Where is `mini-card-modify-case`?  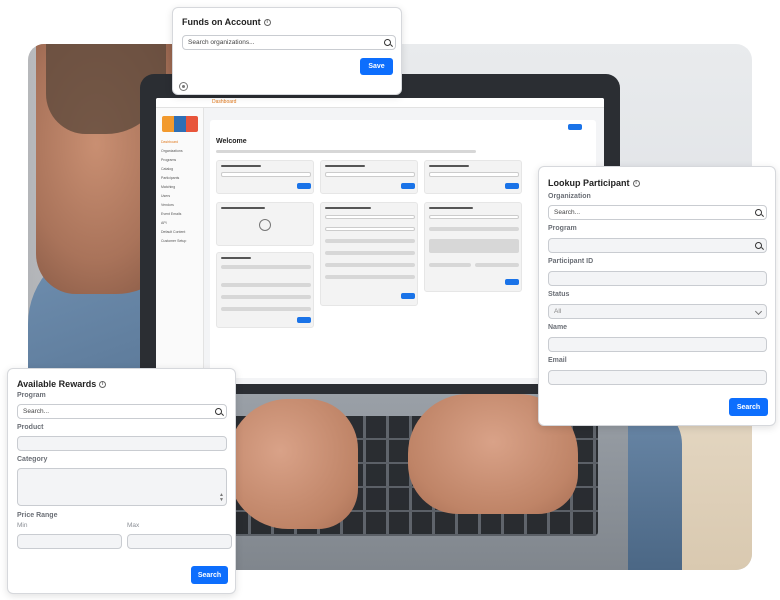
mini-card-modify-case is located at coordinates (265, 290).